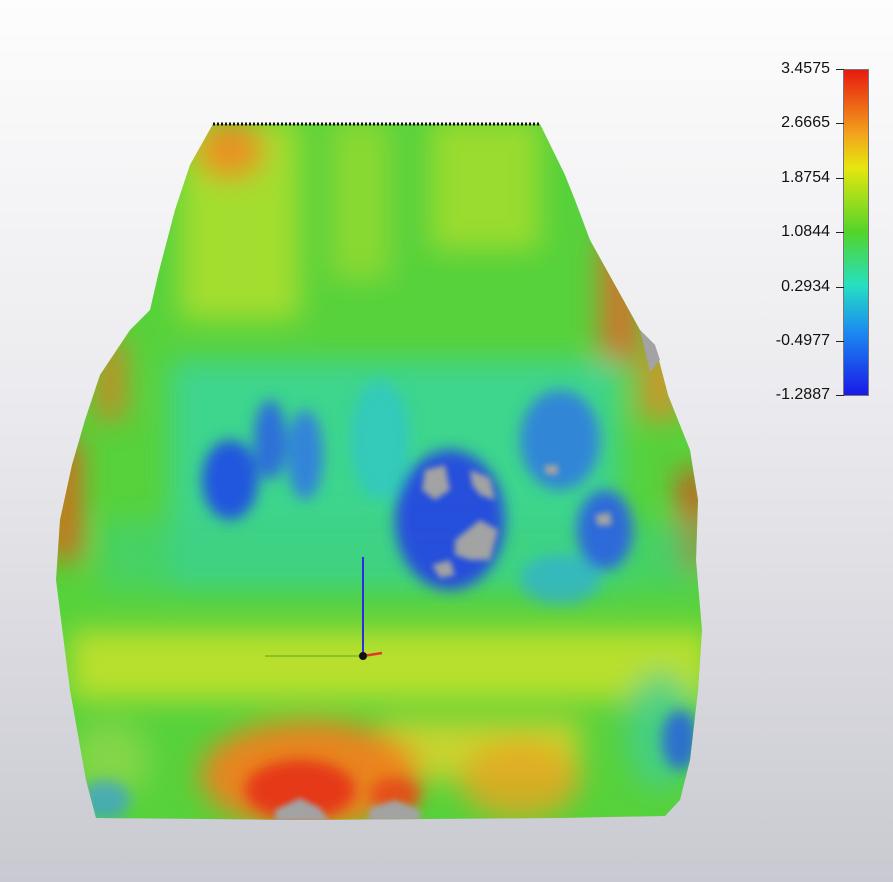 The image size is (893, 882). What do you see at coordinates (802, 340) in the screenshot?
I see `colorbar-label: -0.4977` at bounding box center [802, 340].